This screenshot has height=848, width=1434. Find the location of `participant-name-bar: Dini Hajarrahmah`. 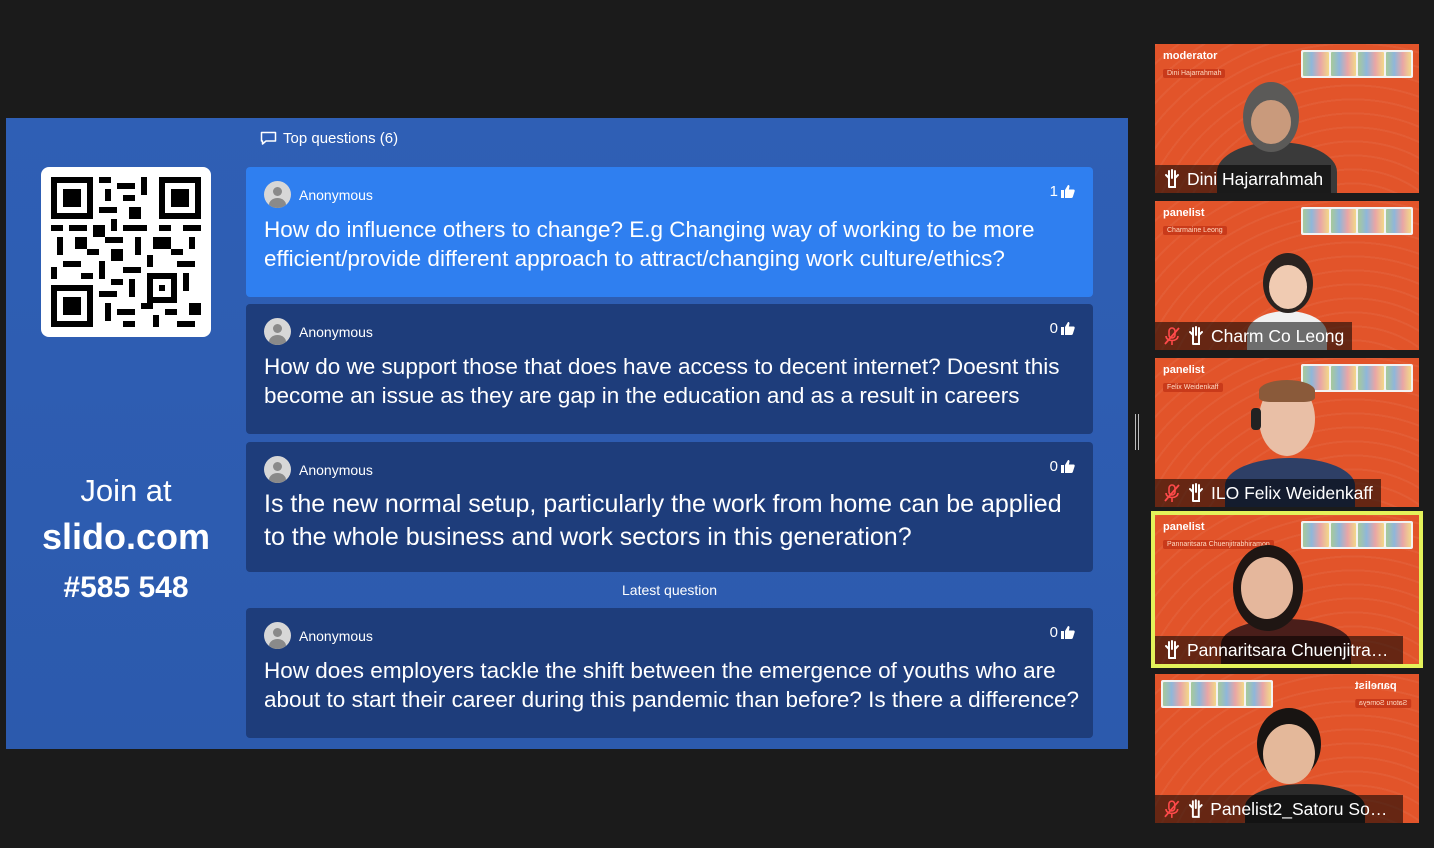

participant-name-bar: Dini Hajarrahmah is located at coordinates (1243, 179).